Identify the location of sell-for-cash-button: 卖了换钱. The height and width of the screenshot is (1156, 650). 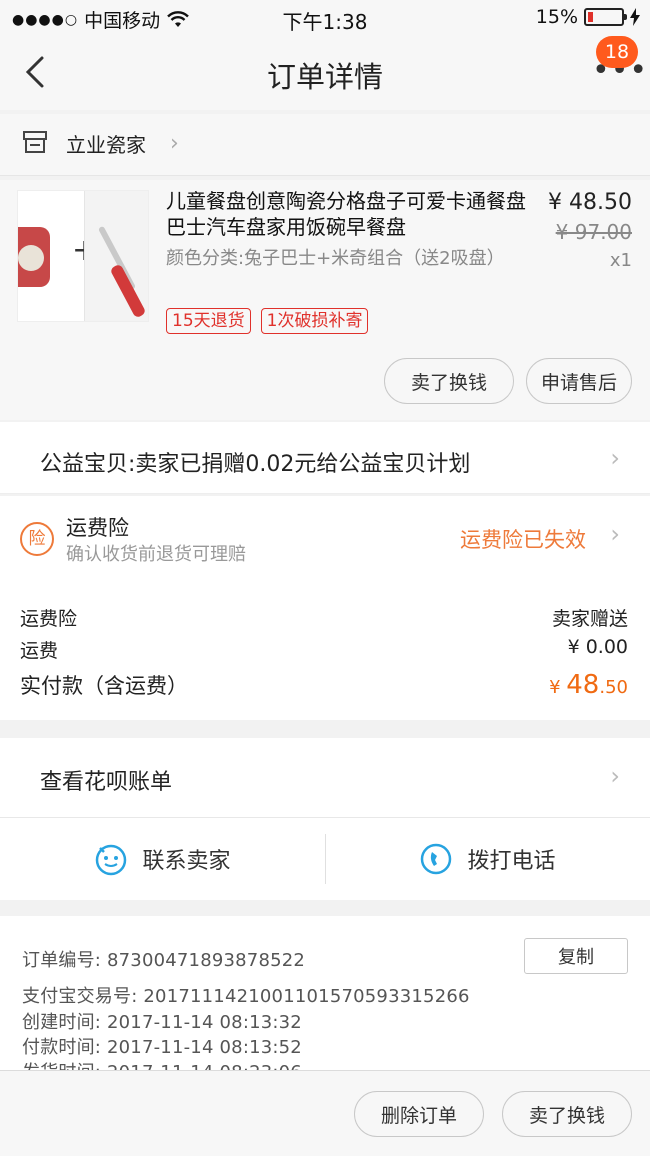
(567, 1114).